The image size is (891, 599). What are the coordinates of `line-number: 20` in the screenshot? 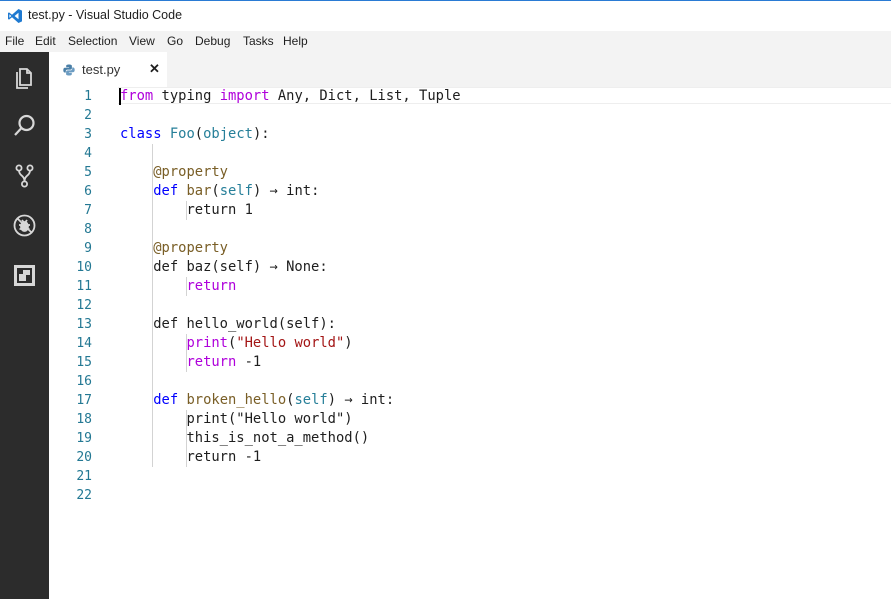 It's located at (84, 457).